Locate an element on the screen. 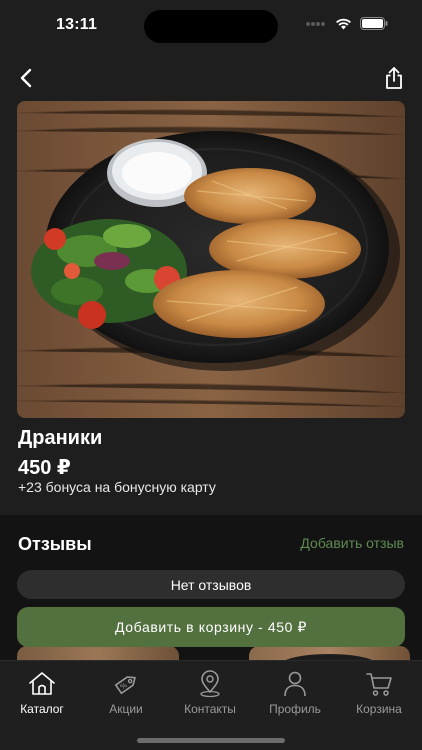  tab-cart: Корзина is located at coordinates (379, 693).